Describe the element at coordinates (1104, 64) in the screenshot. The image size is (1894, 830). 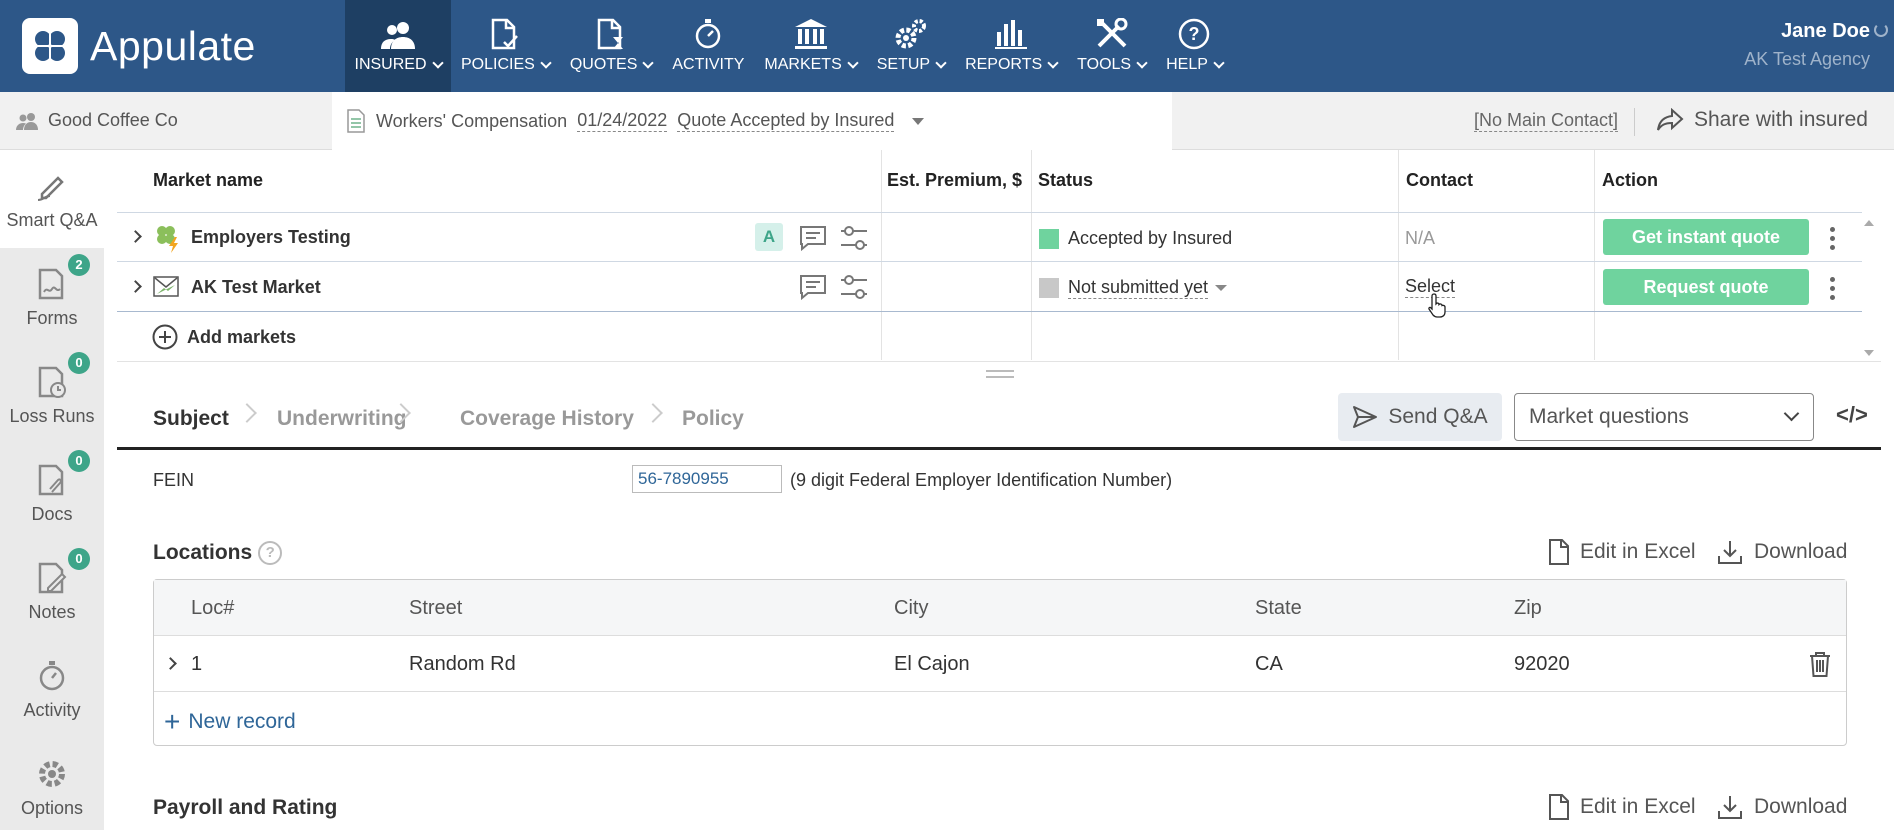
I see `nav-tools-label: TOOLS` at that location.